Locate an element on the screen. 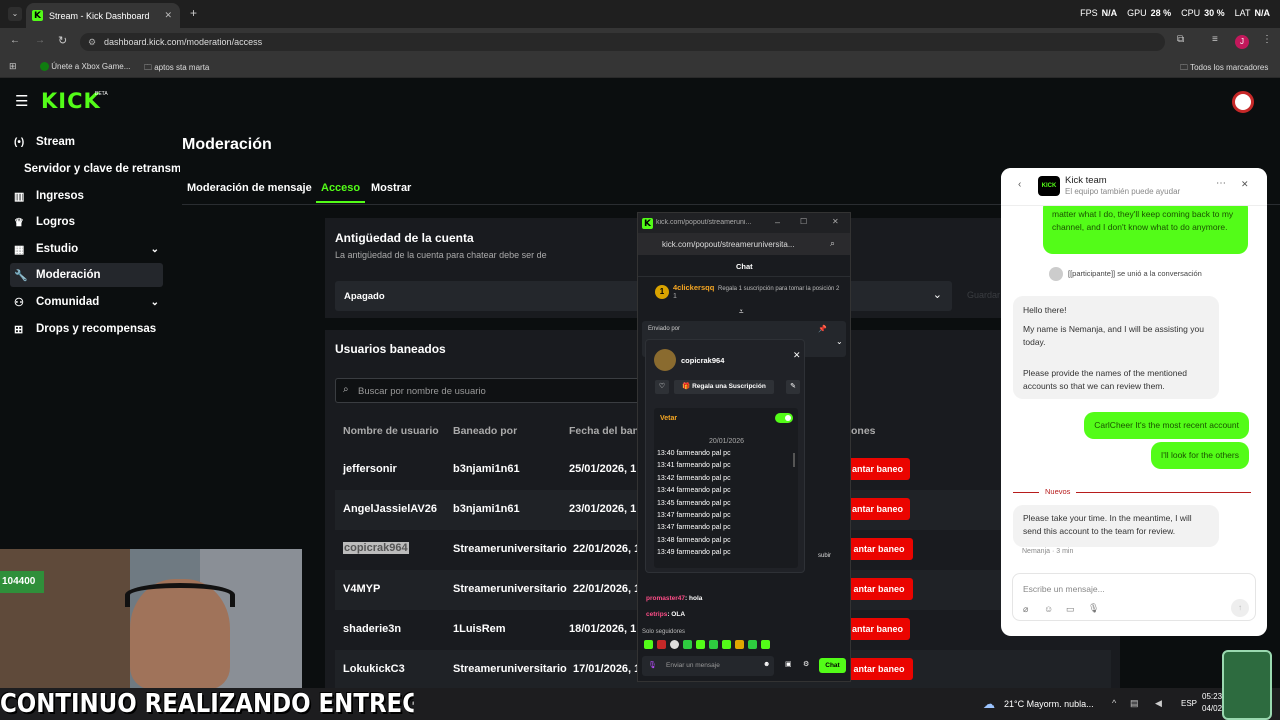  gift-icon: ▣ is located at coordinates (788, 664).